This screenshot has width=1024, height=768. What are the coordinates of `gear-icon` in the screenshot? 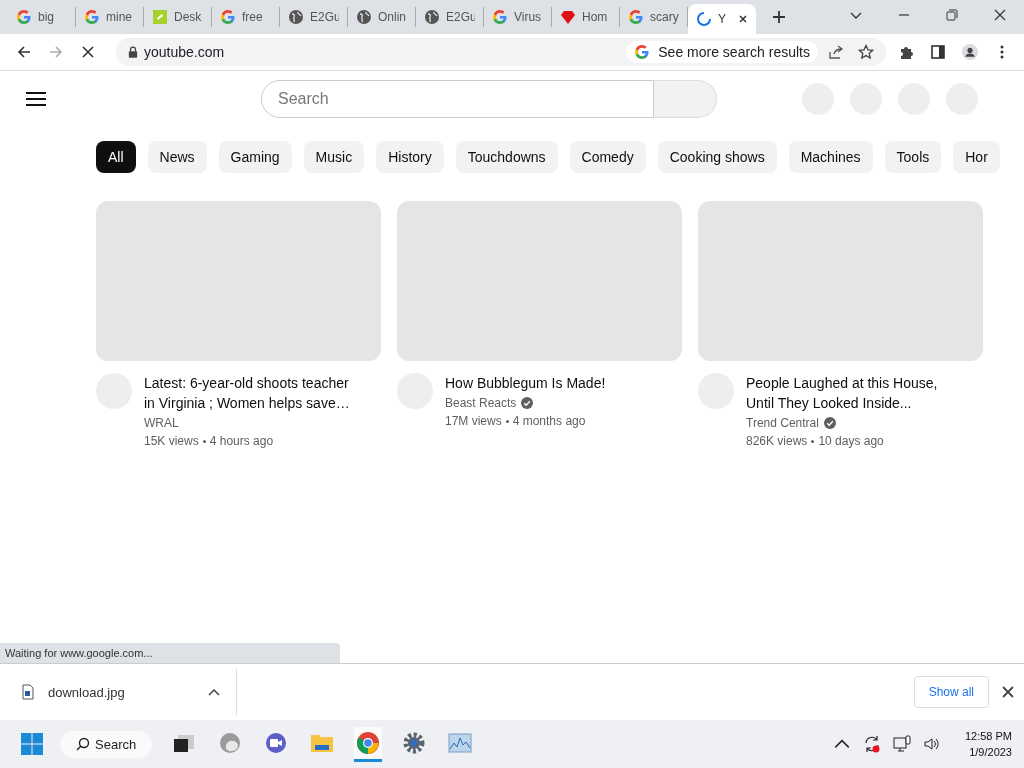 It's located at (414, 742).